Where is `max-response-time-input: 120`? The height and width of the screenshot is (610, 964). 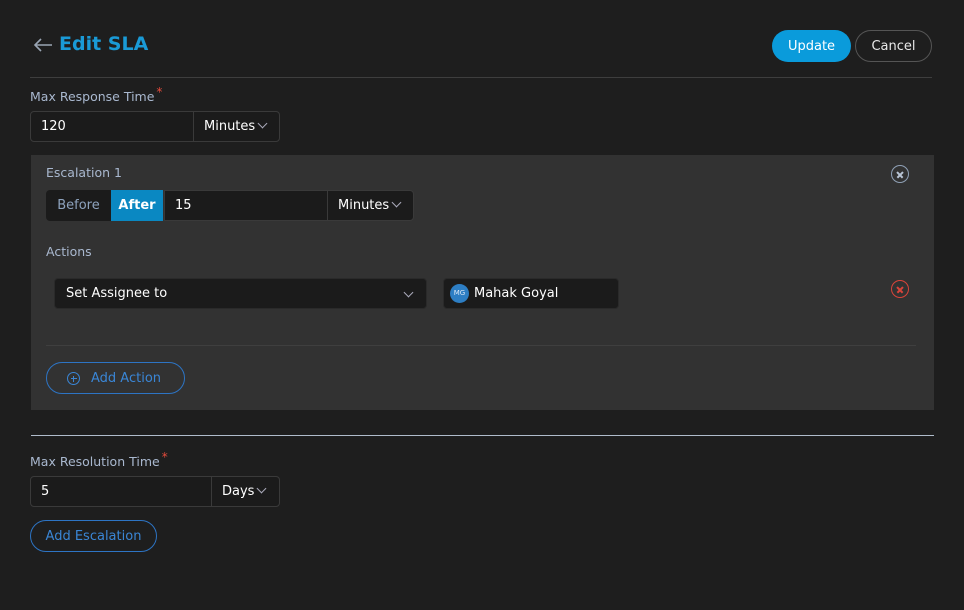 max-response-time-input: 120 is located at coordinates (112, 126).